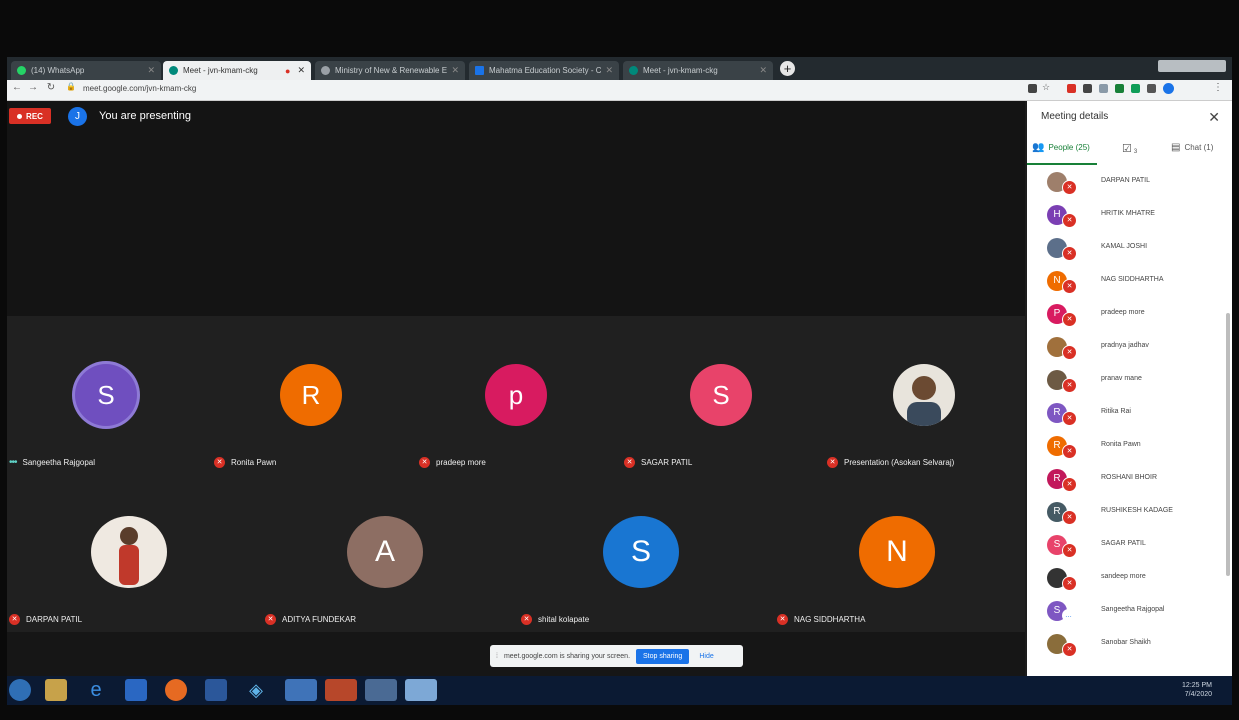  Describe the element at coordinates (1126, 578) in the screenshot. I see `list-item: ✕ sandeep more` at that location.